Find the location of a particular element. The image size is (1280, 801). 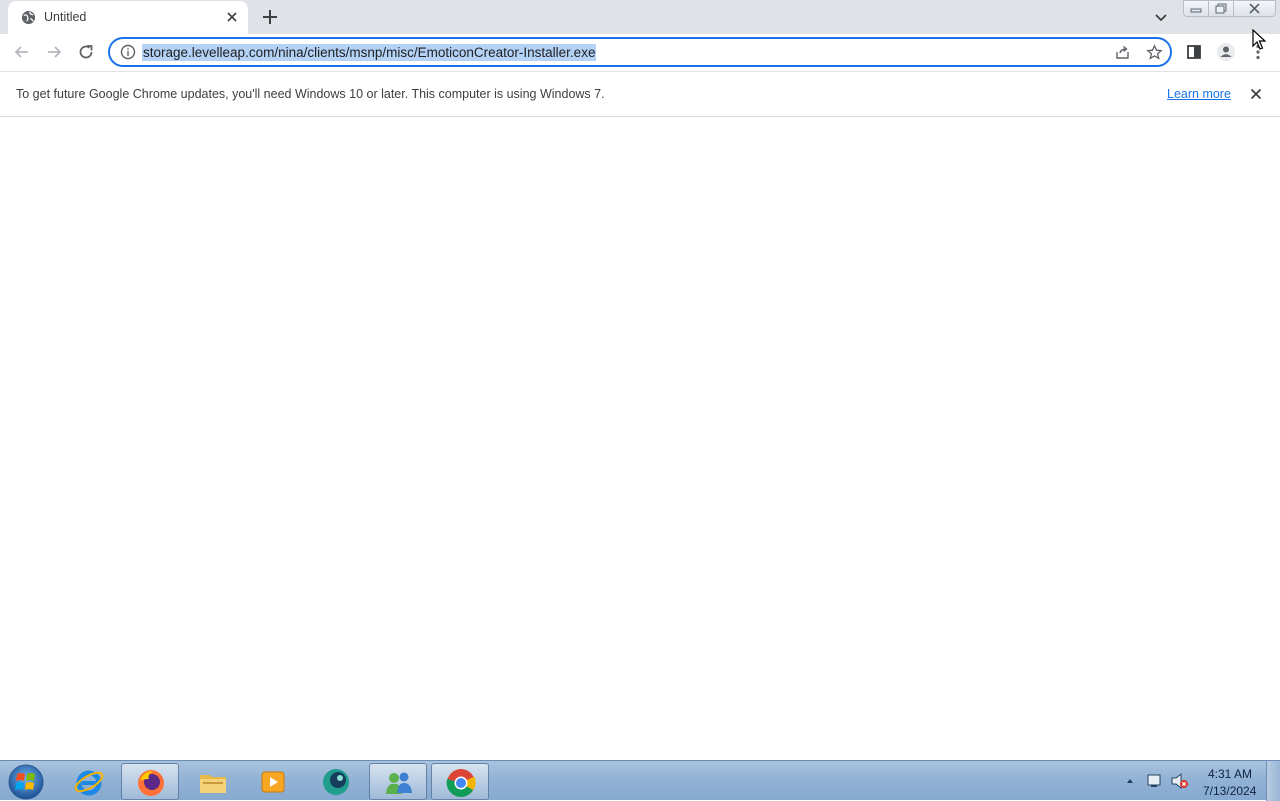

media-player-icon is located at coordinates (273, 782).